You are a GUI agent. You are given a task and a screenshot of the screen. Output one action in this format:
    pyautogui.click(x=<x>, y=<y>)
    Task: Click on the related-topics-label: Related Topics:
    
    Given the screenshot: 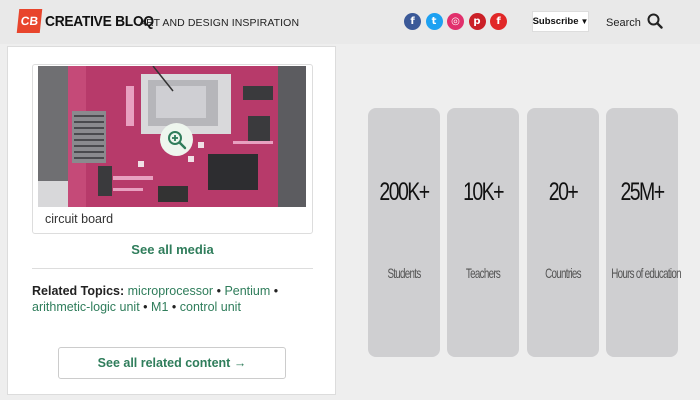 What is the action you would take?
    pyautogui.click(x=78, y=291)
    